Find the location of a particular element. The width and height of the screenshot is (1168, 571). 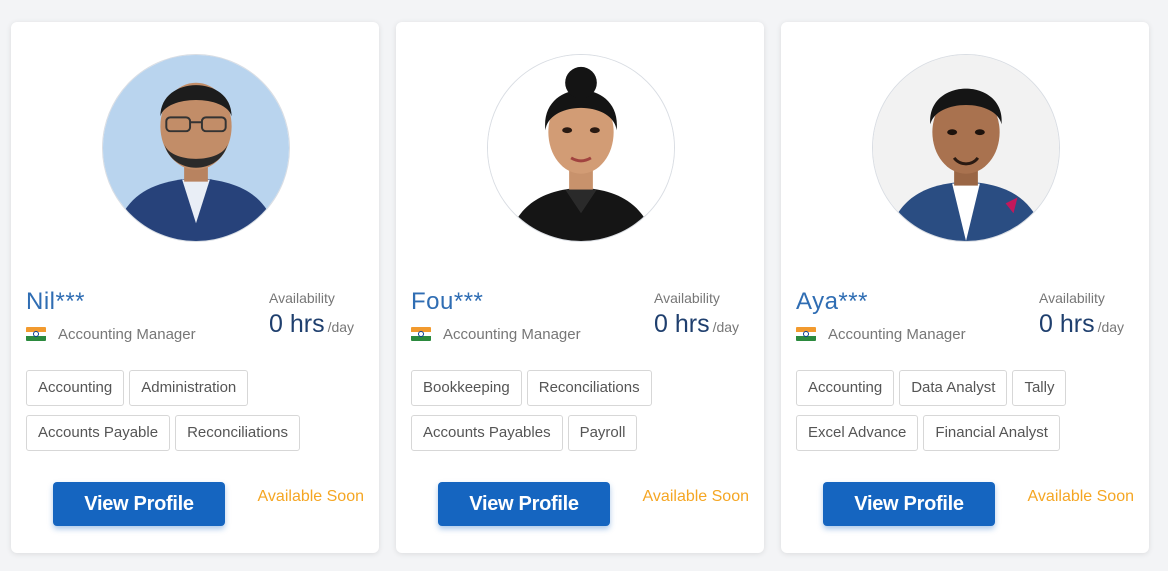

skill-tag: Excel Advance is located at coordinates (857, 433).